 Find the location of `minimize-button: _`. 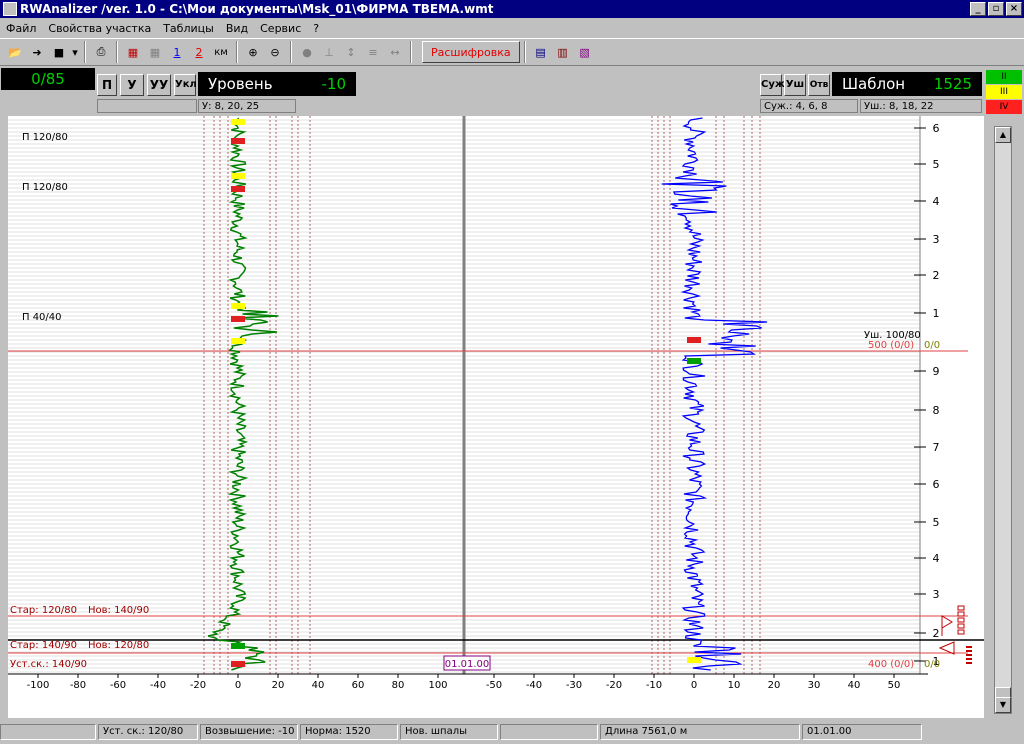

minimize-button: _ is located at coordinates (978, 9).